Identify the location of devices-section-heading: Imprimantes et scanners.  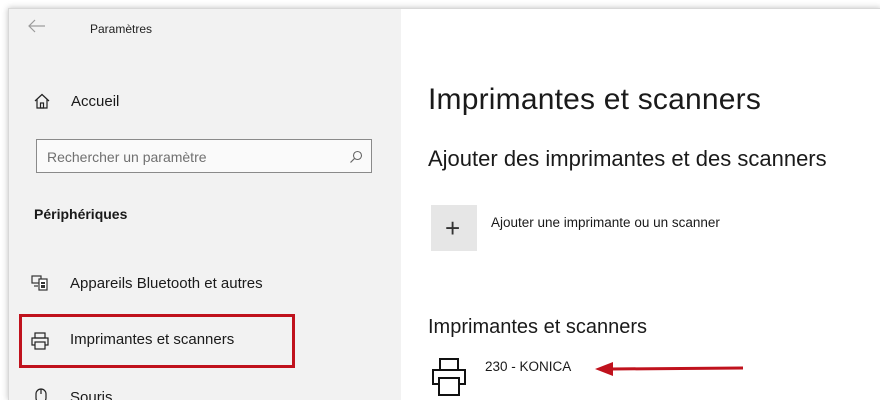
(537, 327).